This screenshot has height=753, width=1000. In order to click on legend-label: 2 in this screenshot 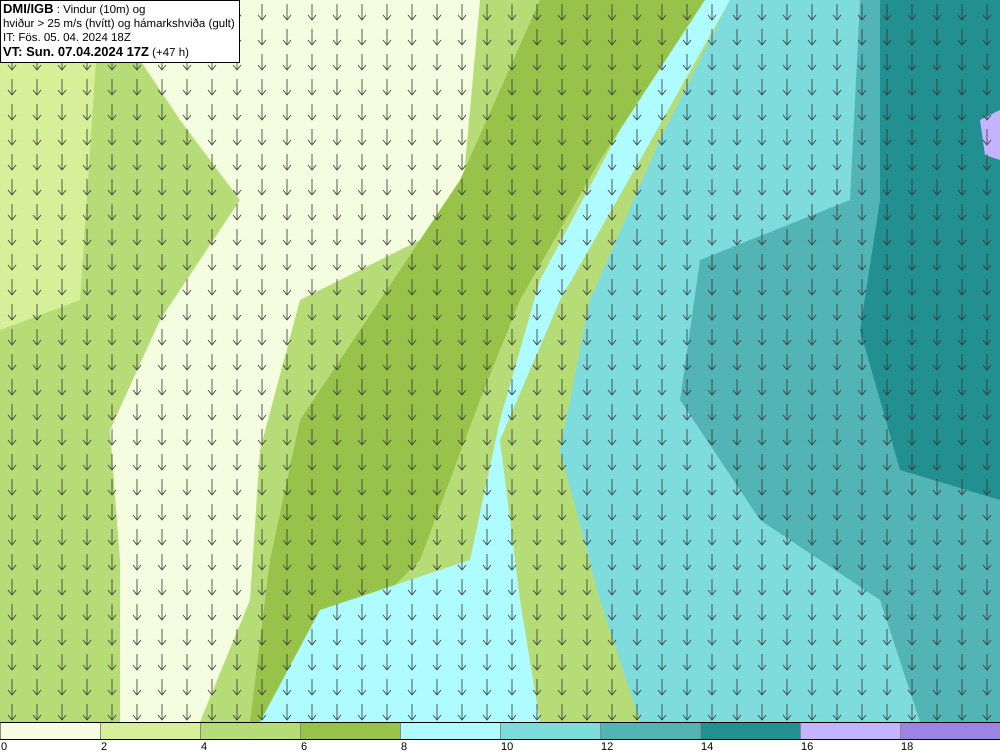, I will do `click(104, 746)`.